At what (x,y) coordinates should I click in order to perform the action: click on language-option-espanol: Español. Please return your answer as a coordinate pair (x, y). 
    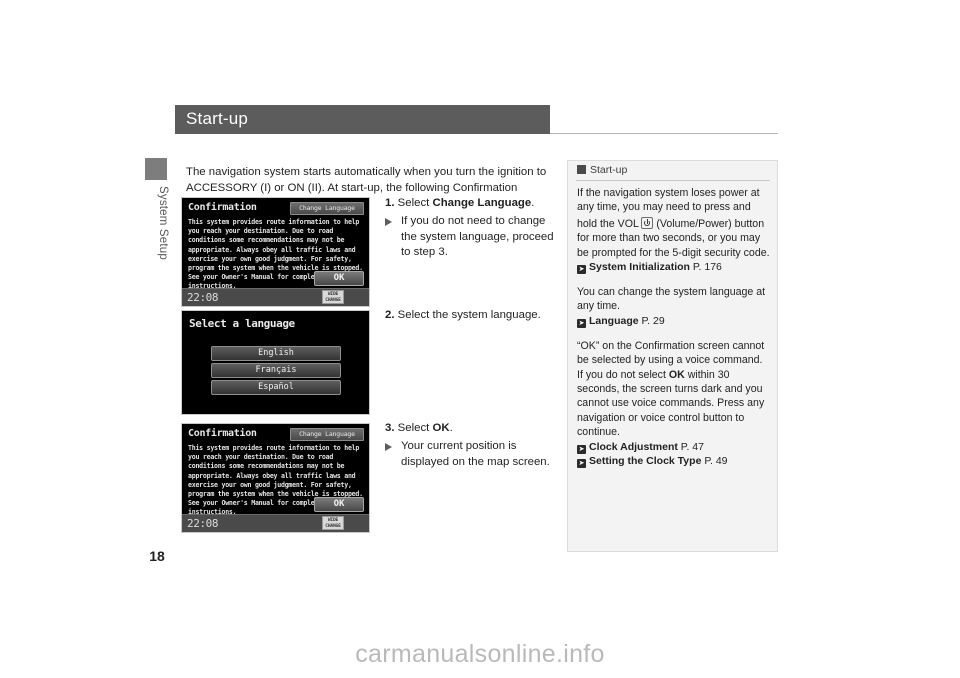
    Looking at the image, I should click on (276, 387).